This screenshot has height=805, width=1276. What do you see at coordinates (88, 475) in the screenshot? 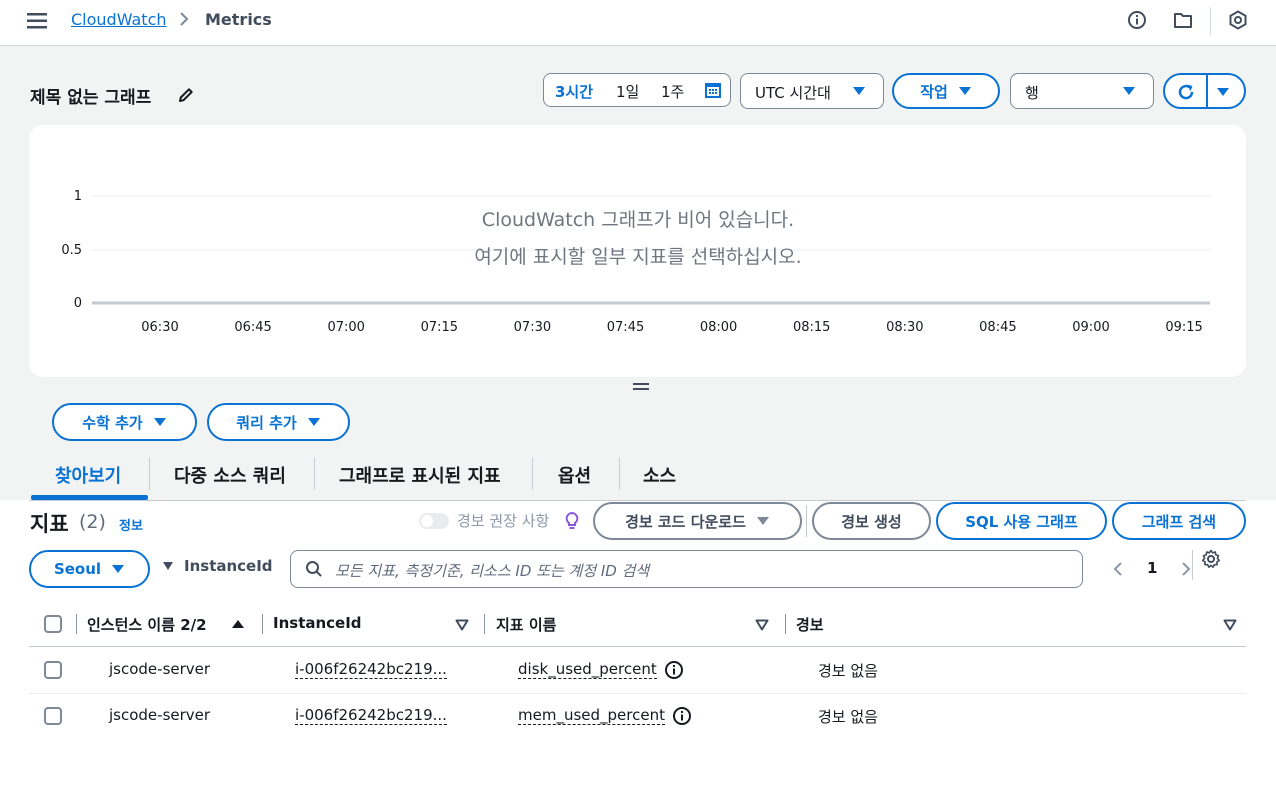
I see `tab-browse: 찾아보기` at bounding box center [88, 475].